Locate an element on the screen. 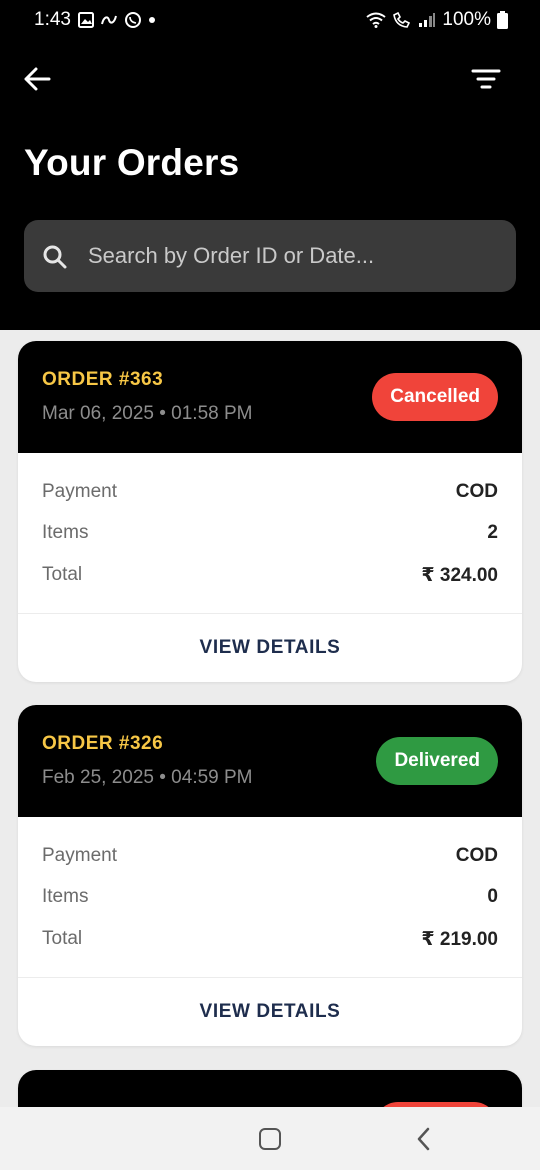  status-badge: Delivered is located at coordinates (437, 761).